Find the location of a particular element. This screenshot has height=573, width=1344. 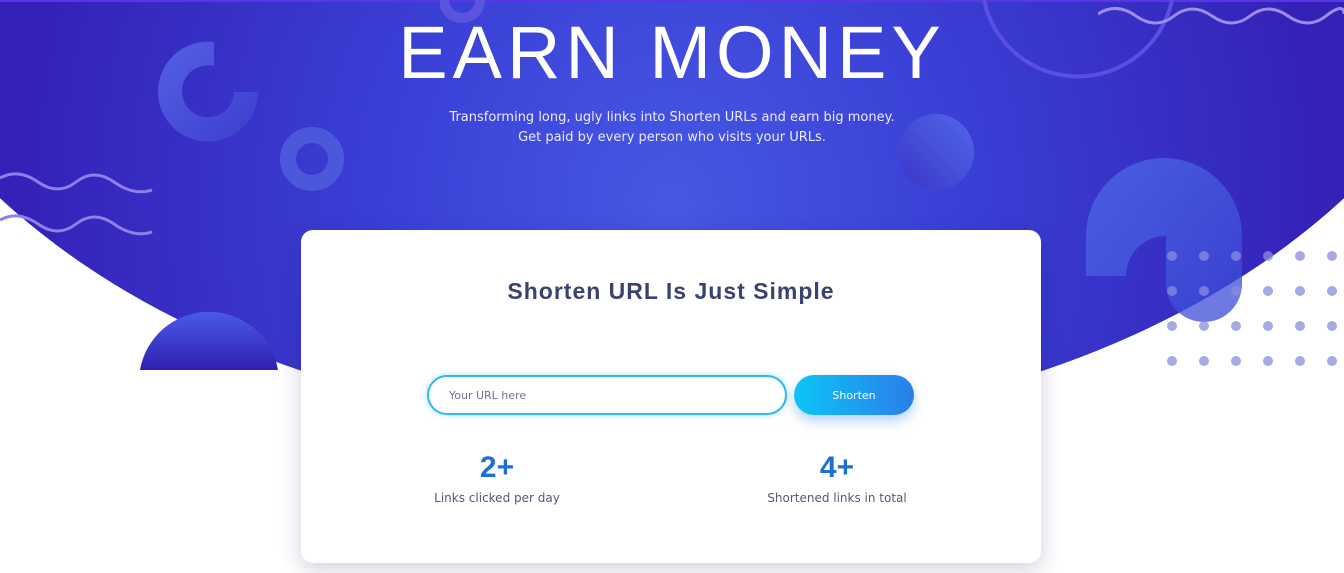

stat-value: 2+ is located at coordinates (497, 467).